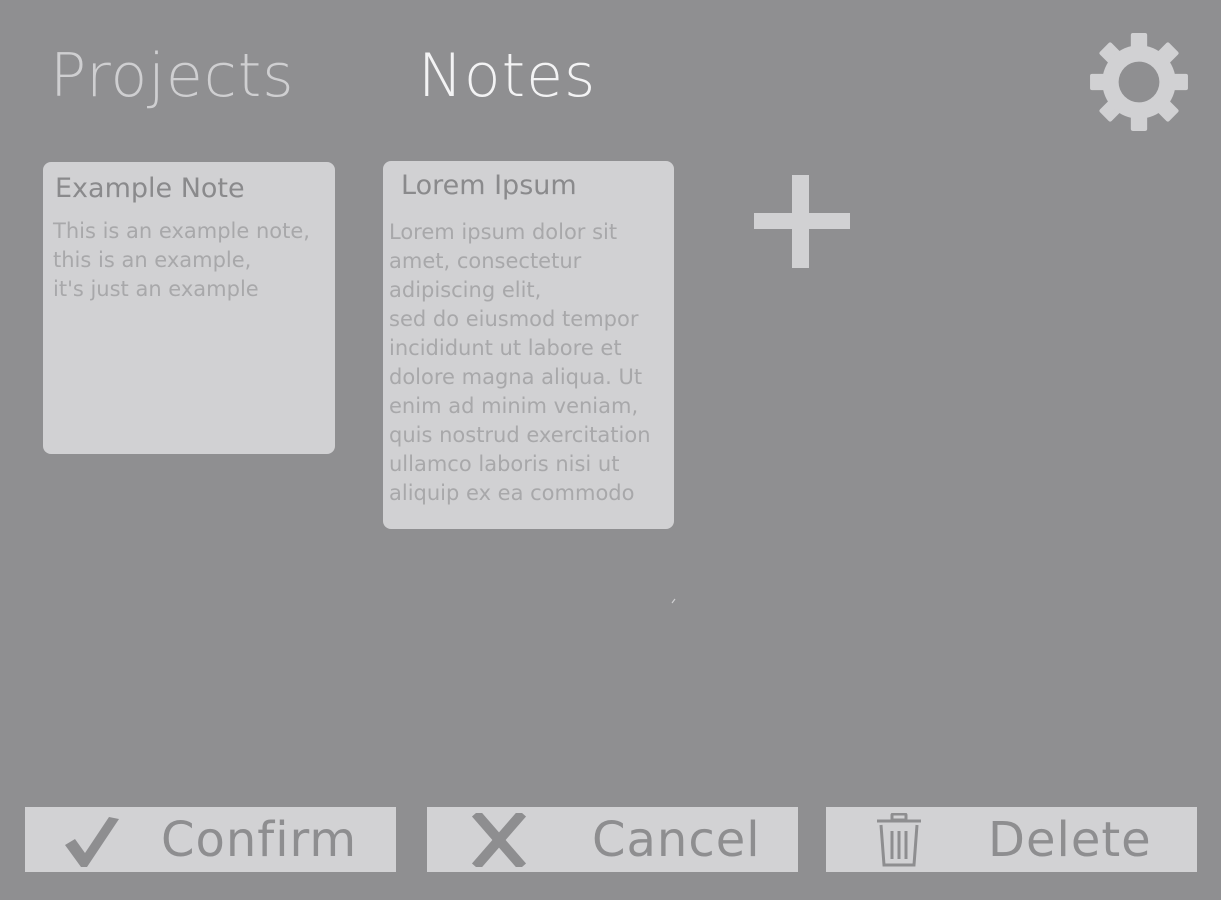 Image resolution: width=1221 pixels, height=900 pixels. Describe the element at coordinates (899, 840) in the screenshot. I see `trash-icon` at that location.